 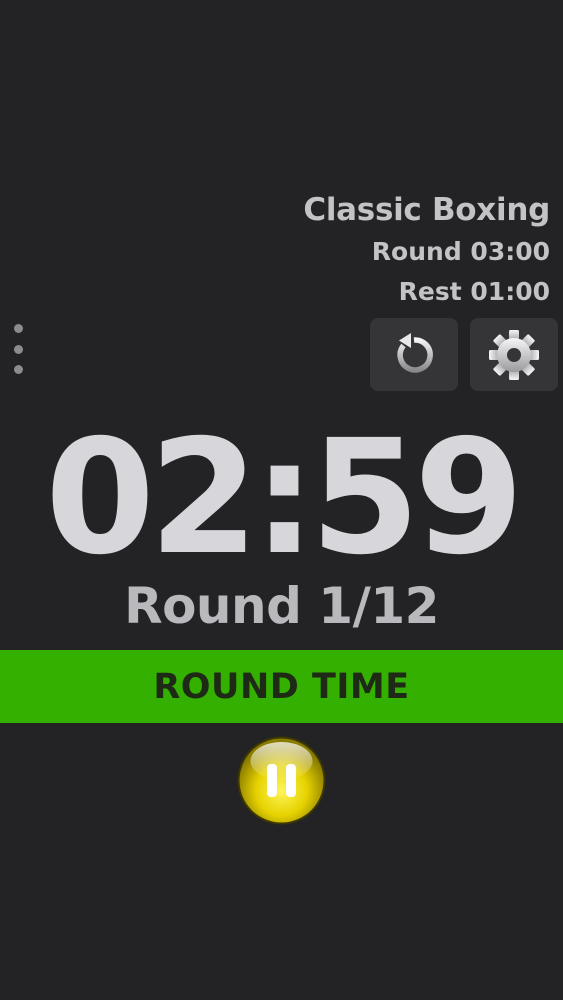 I want to click on overflow-menu-icon, so click(x=18, y=349).